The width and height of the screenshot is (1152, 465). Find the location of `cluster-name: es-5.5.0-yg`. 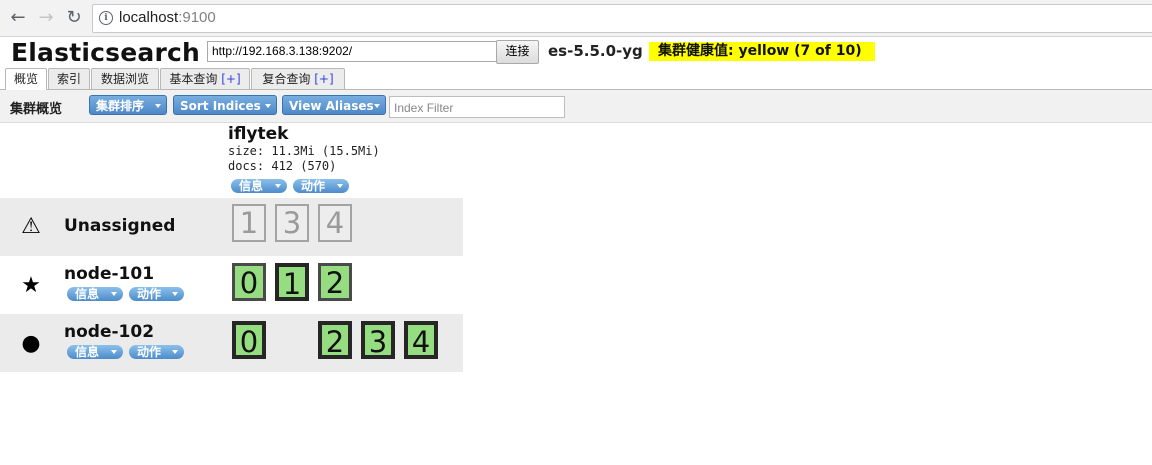

cluster-name: es-5.5.0-yg is located at coordinates (595, 51).